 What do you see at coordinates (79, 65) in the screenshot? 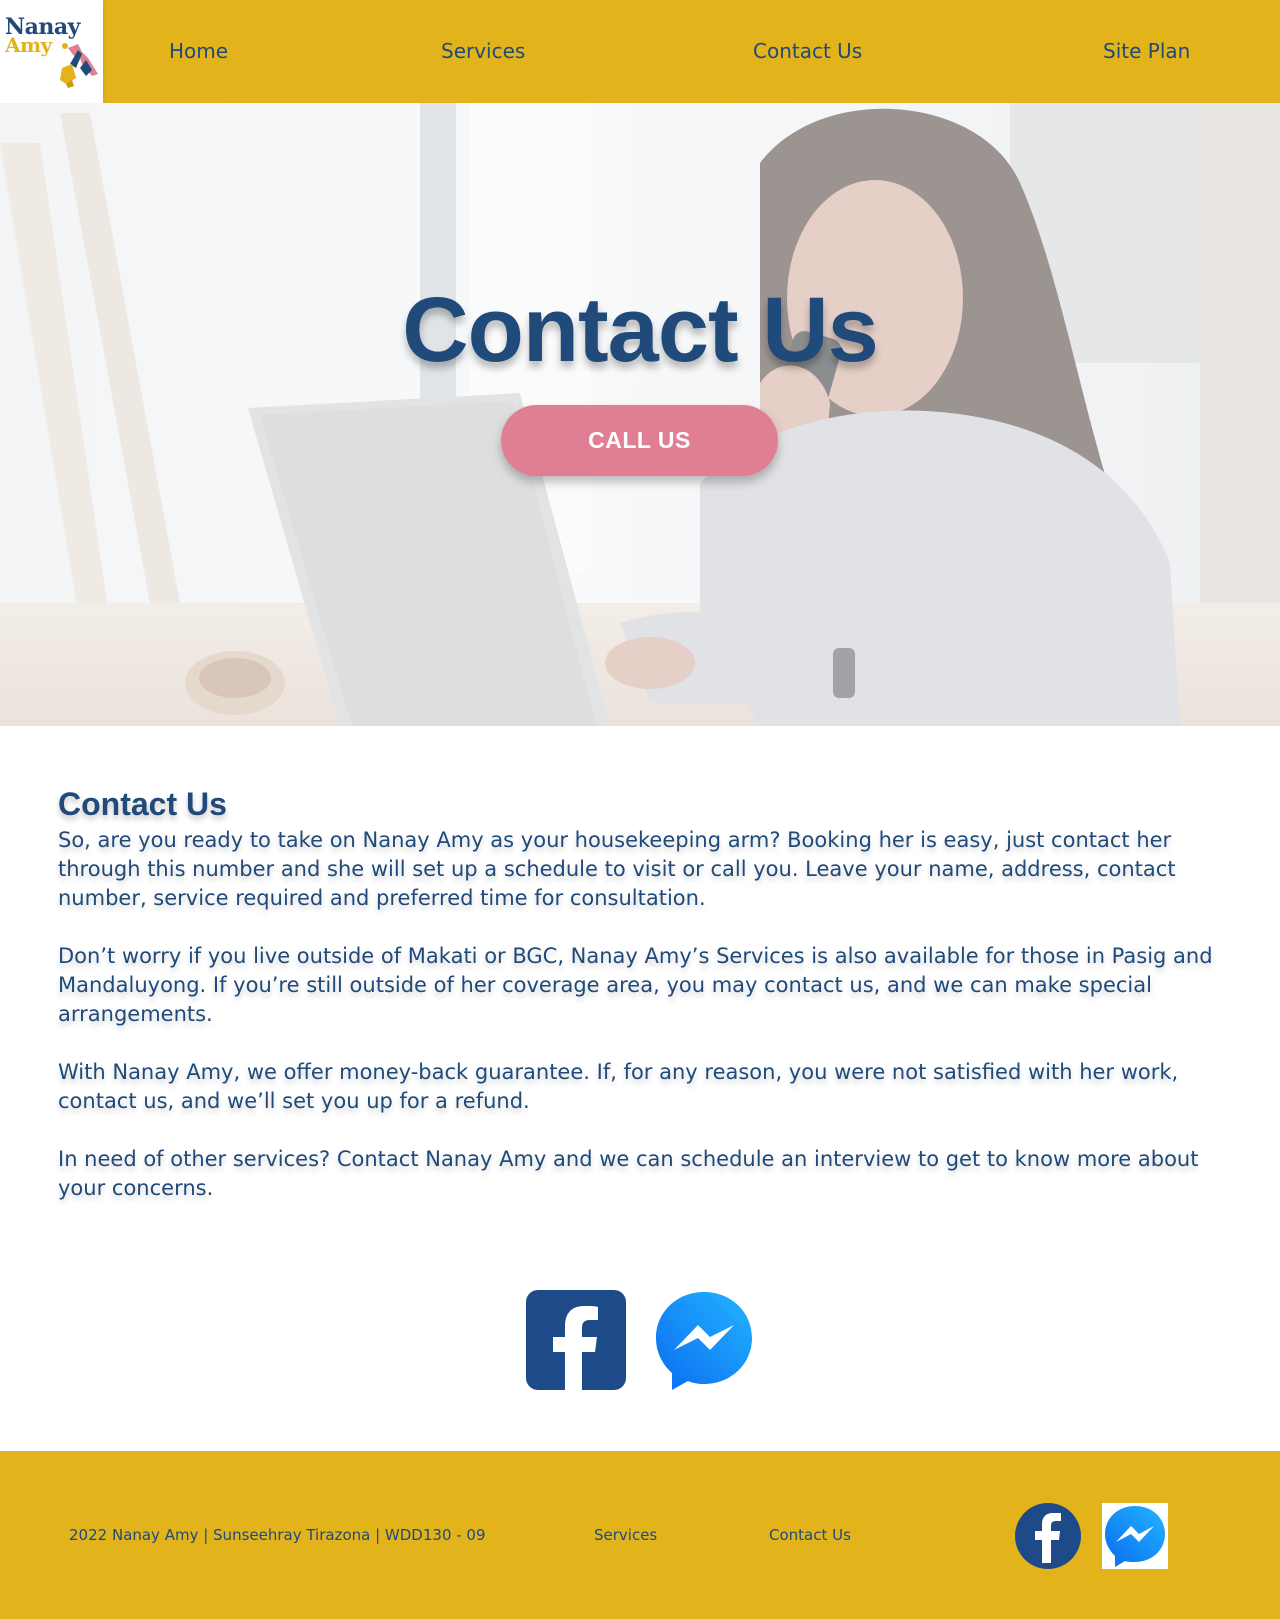
I see `housekeeper-figure-icon` at bounding box center [79, 65].